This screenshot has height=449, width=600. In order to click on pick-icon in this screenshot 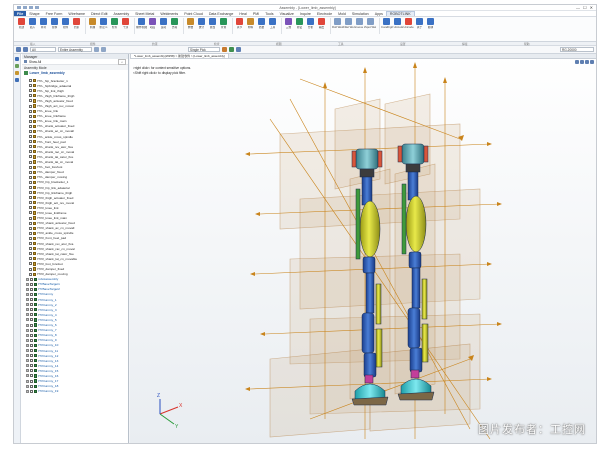, I will do `click(224, 49)`.